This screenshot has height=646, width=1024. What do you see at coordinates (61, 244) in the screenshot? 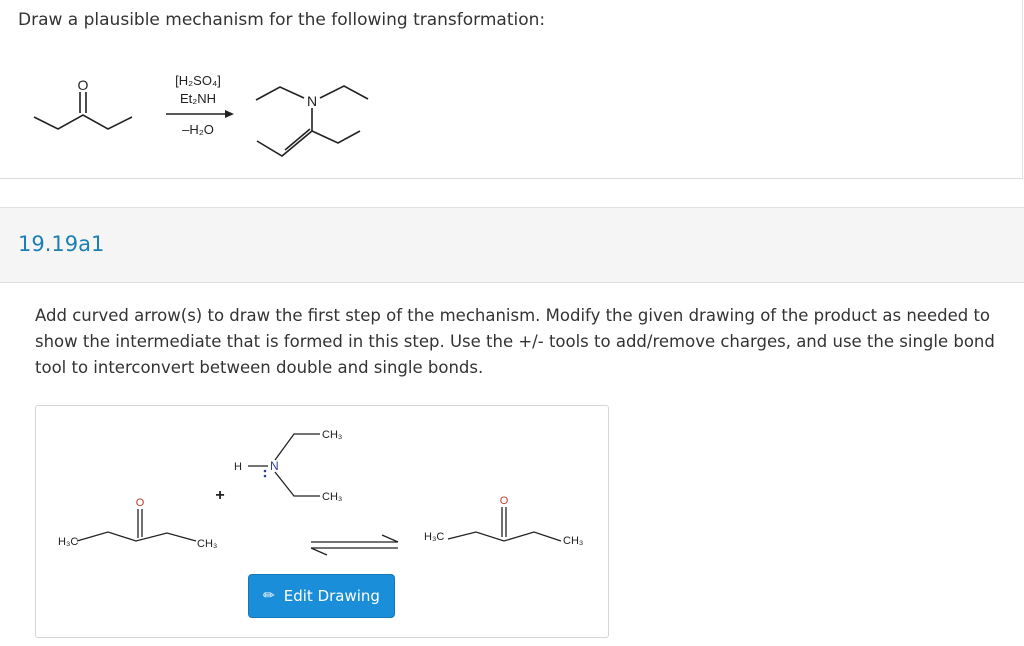
I see `part-label: 19.19a1` at bounding box center [61, 244].